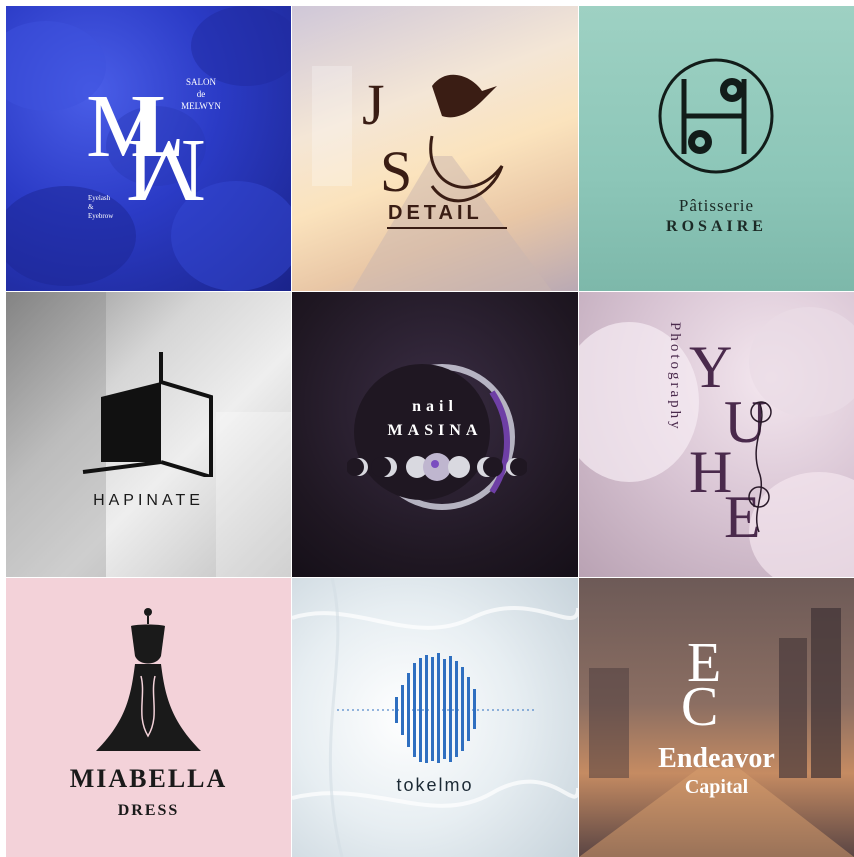 The image size is (854, 857). Describe the element at coordinates (148, 810) in the screenshot. I see `miabella-dress-word: DRESS` at that location.